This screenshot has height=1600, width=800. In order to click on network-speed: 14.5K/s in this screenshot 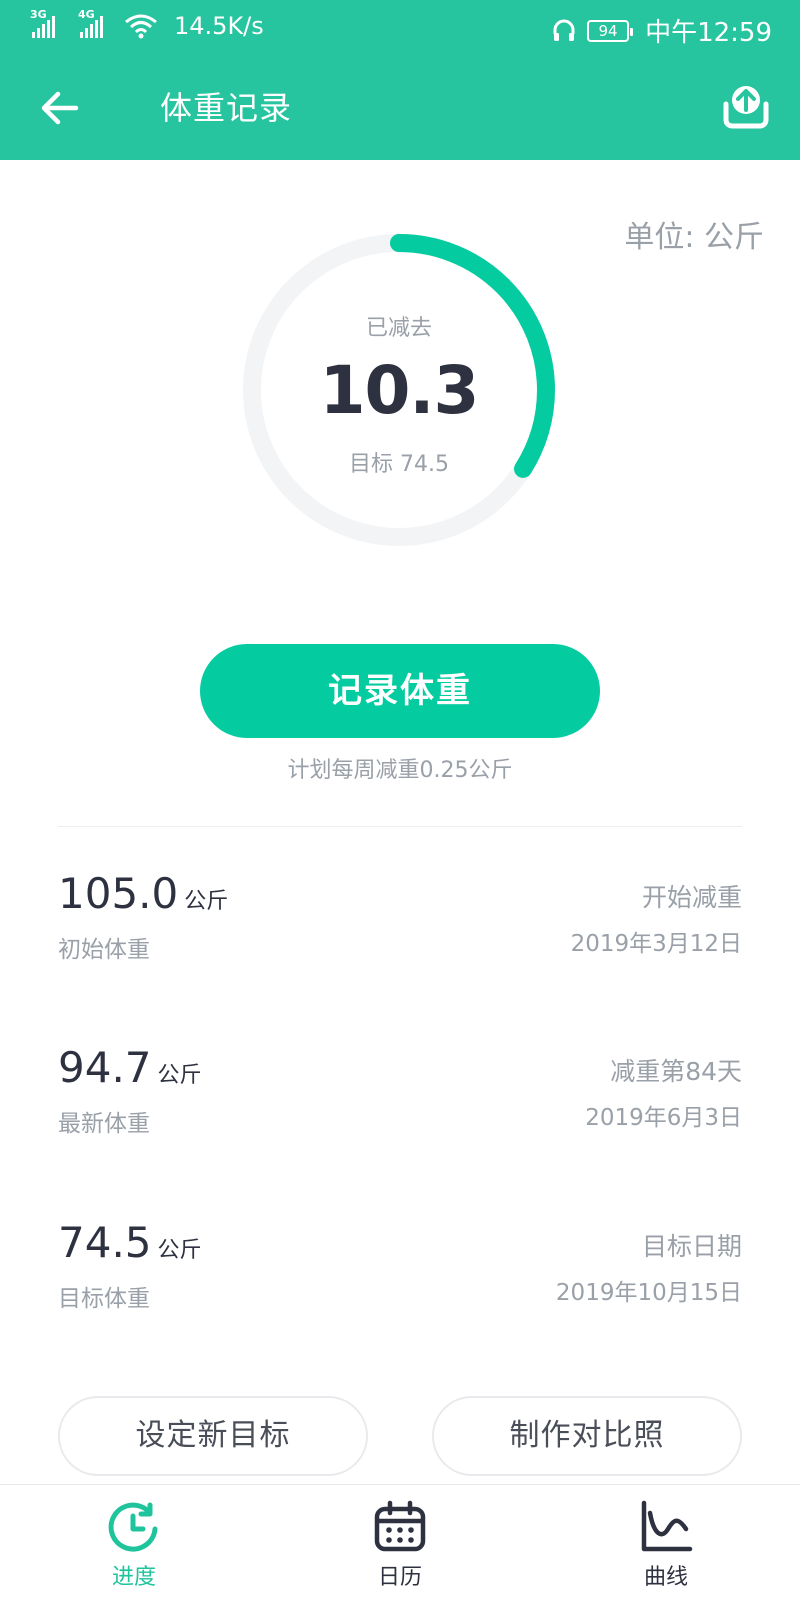, I will do `click(219, 26)`.